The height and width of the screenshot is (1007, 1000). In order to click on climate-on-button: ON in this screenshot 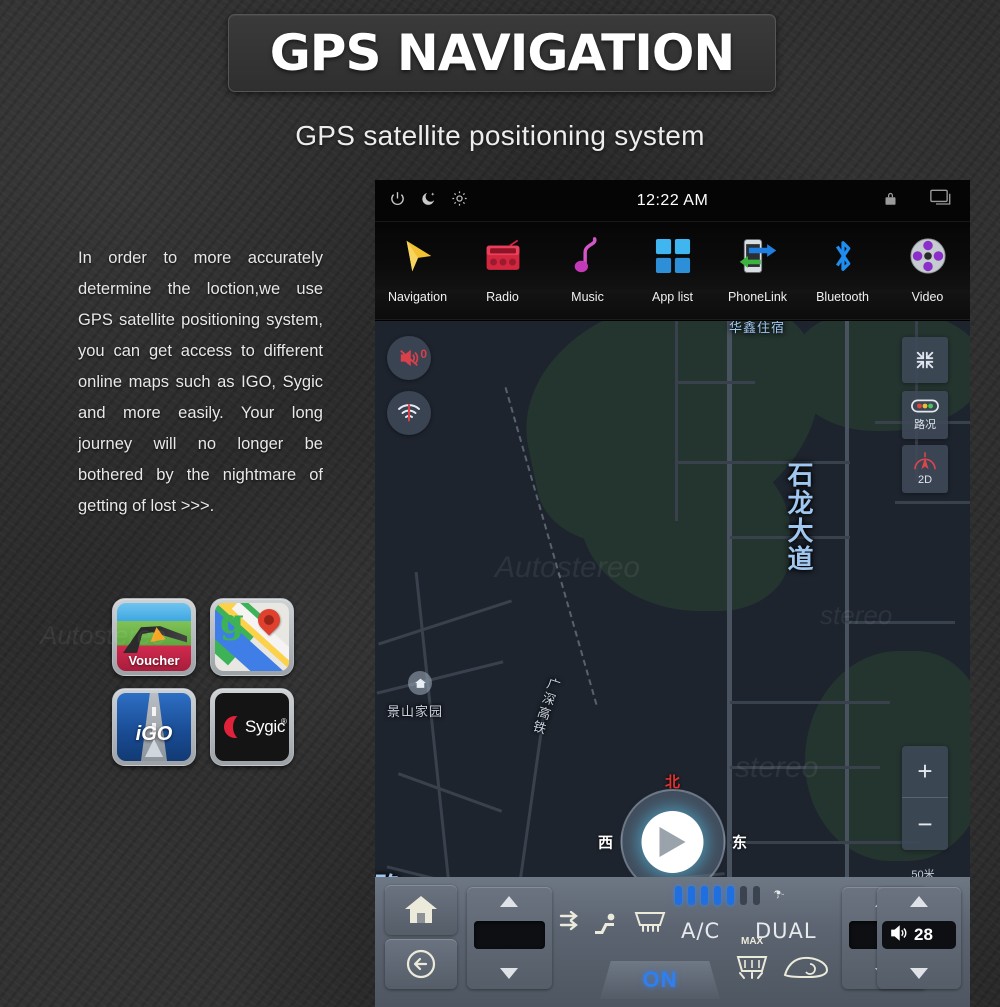, I will do `click(660, 980)`.